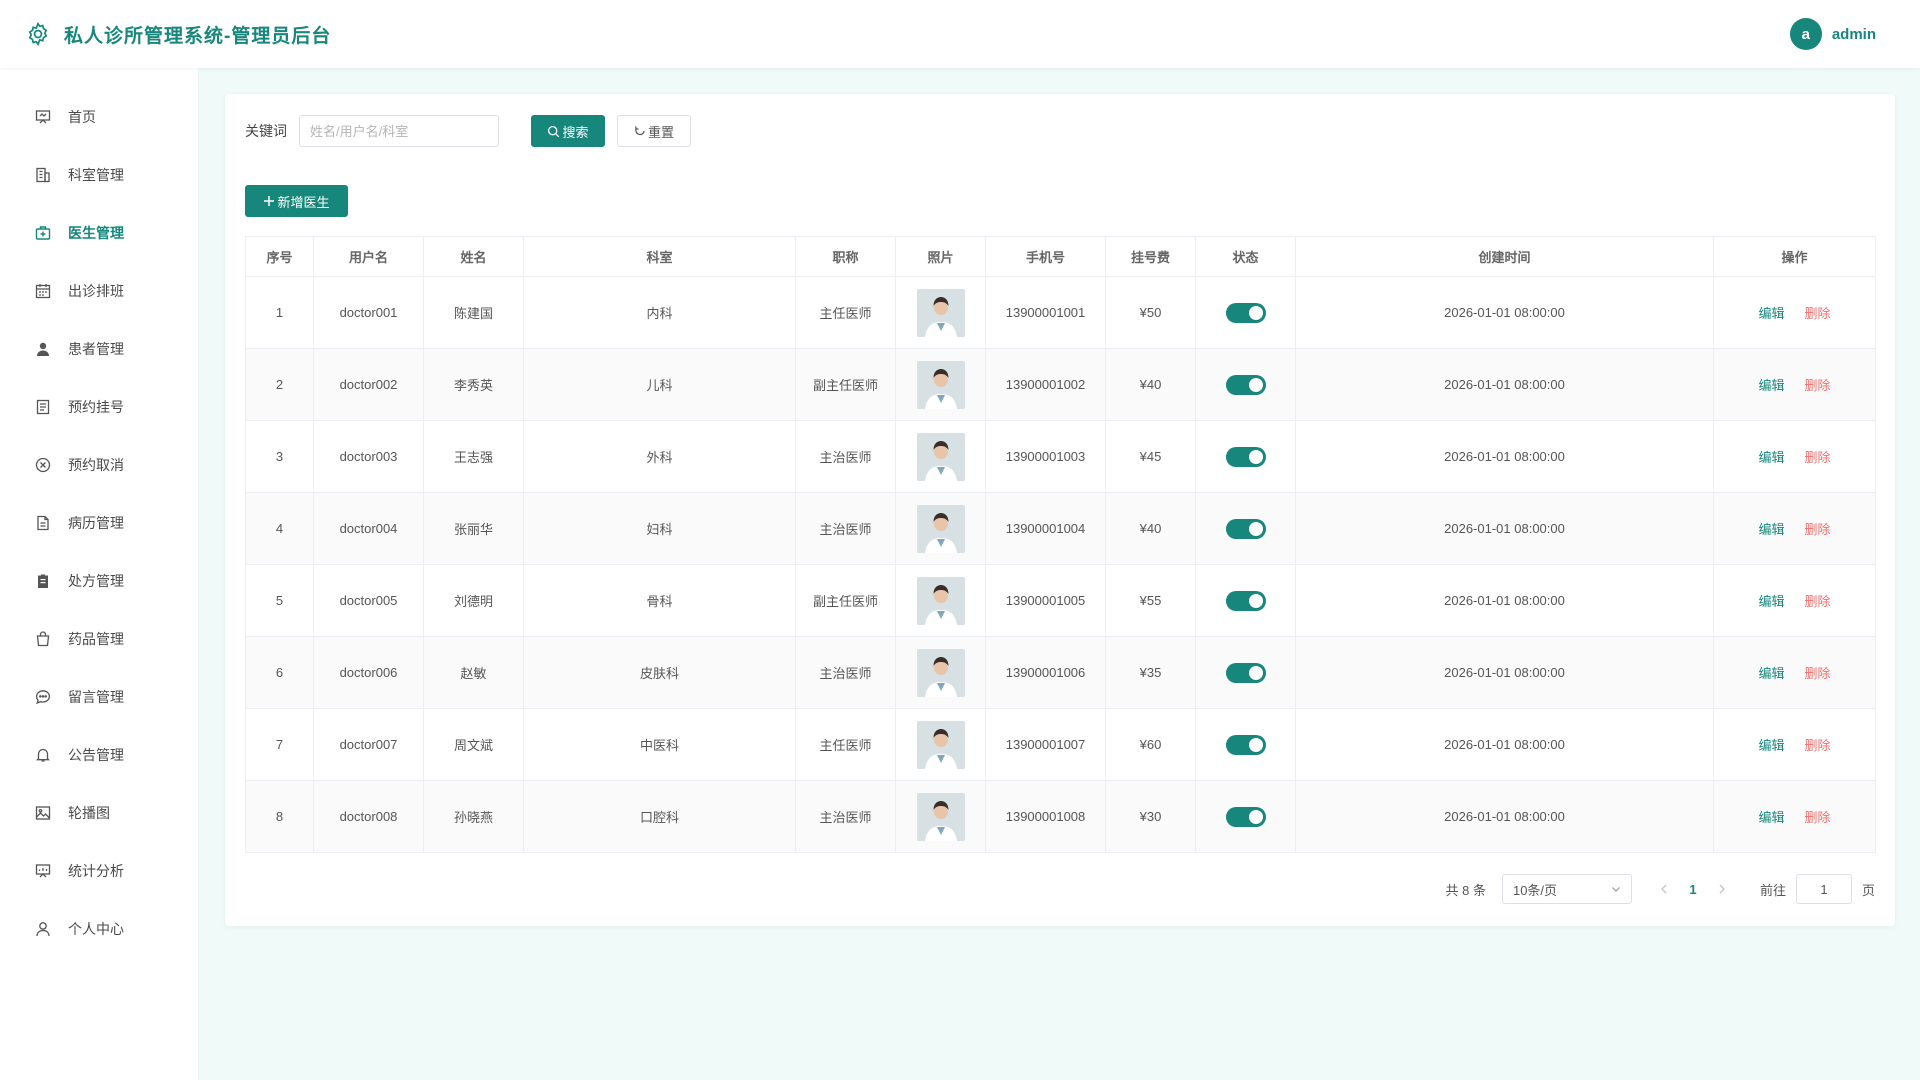  I want to click on table-cell: doctor007, so click(368, 744).